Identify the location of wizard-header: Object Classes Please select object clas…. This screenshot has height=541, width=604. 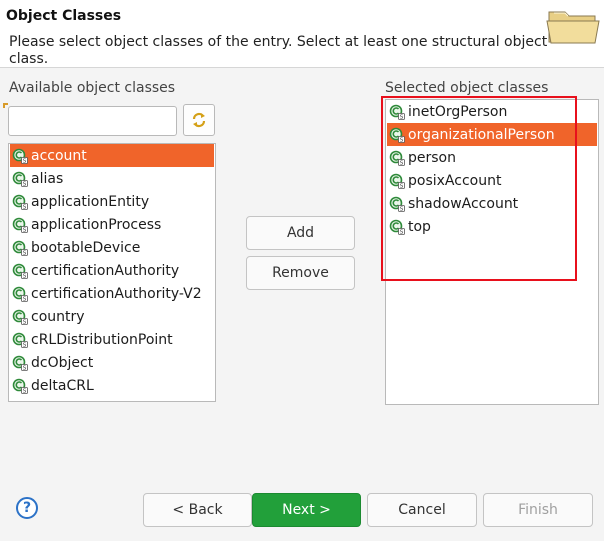
(302, 34).